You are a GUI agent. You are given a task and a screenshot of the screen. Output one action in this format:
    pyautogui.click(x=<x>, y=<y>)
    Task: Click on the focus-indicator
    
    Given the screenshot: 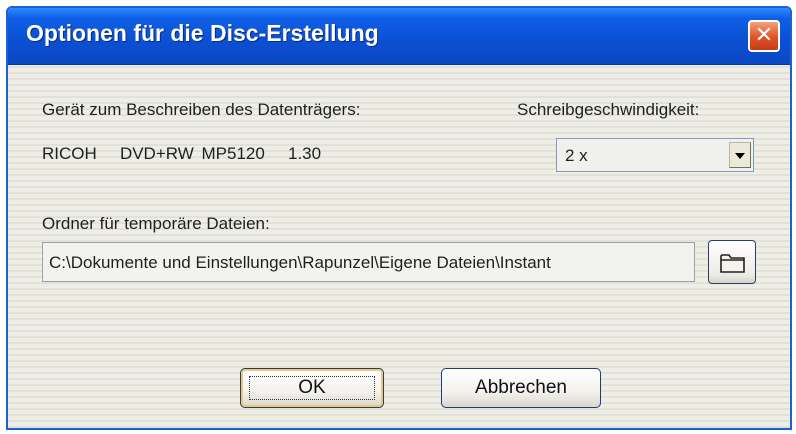 What is the action you would take?
    pyautogui.click(x=312, y=388)
    